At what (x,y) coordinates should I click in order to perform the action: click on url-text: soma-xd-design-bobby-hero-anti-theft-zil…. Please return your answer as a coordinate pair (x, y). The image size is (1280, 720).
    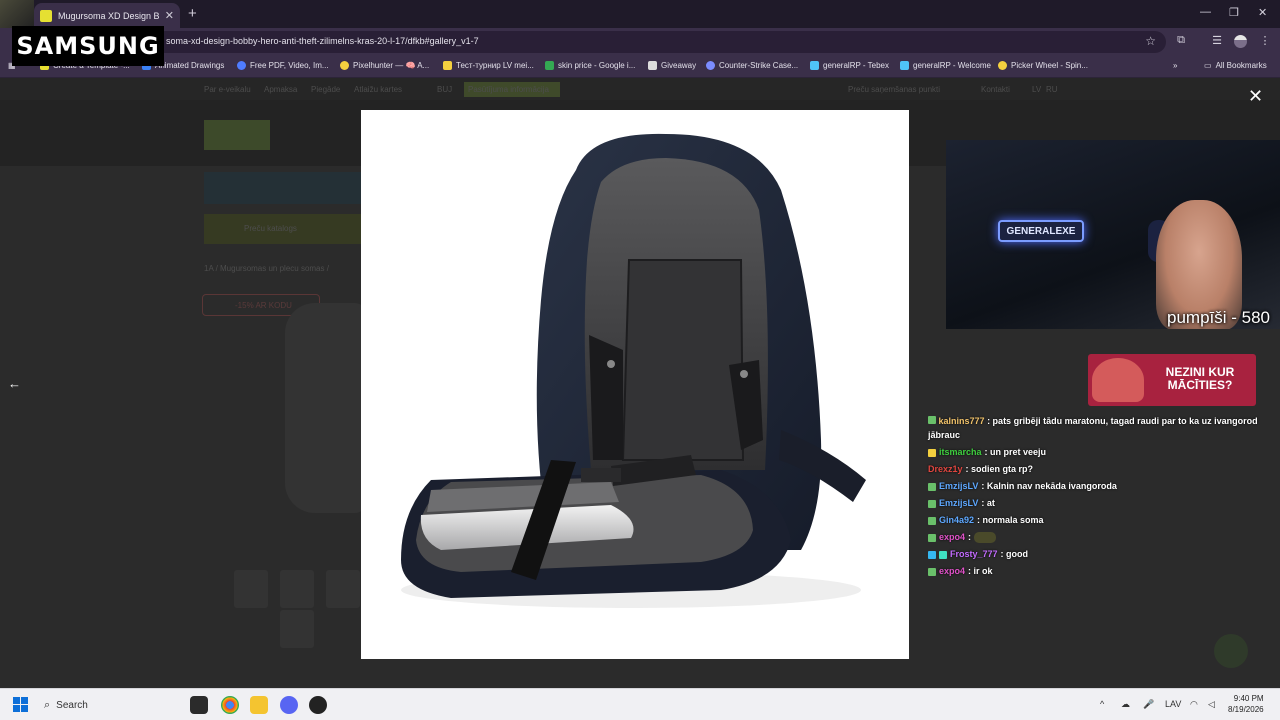
    Looking at the image, I should click on (322, 41).